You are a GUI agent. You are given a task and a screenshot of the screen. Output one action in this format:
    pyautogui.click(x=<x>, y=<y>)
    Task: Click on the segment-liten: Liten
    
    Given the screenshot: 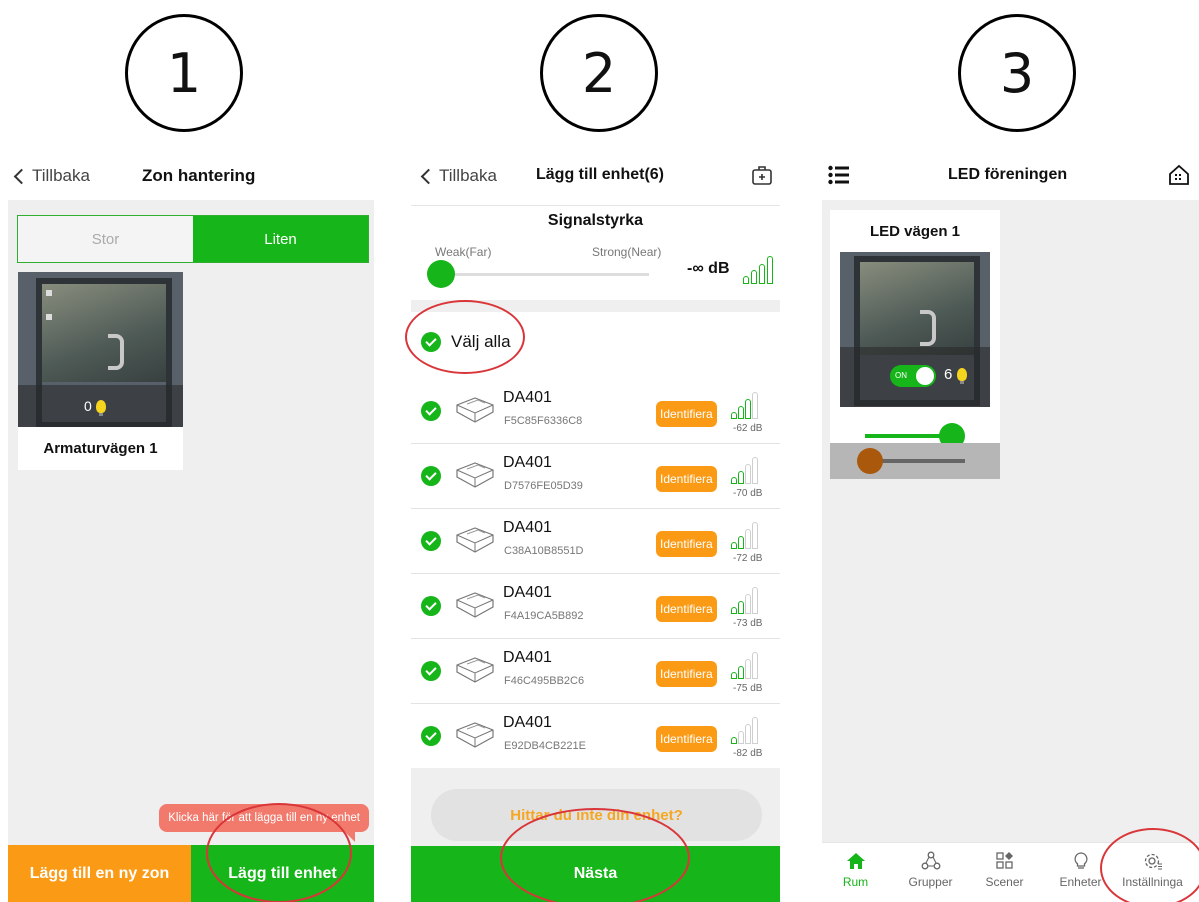 What is the action you would take?
    pyautogui.click(x=280, y=239)
    